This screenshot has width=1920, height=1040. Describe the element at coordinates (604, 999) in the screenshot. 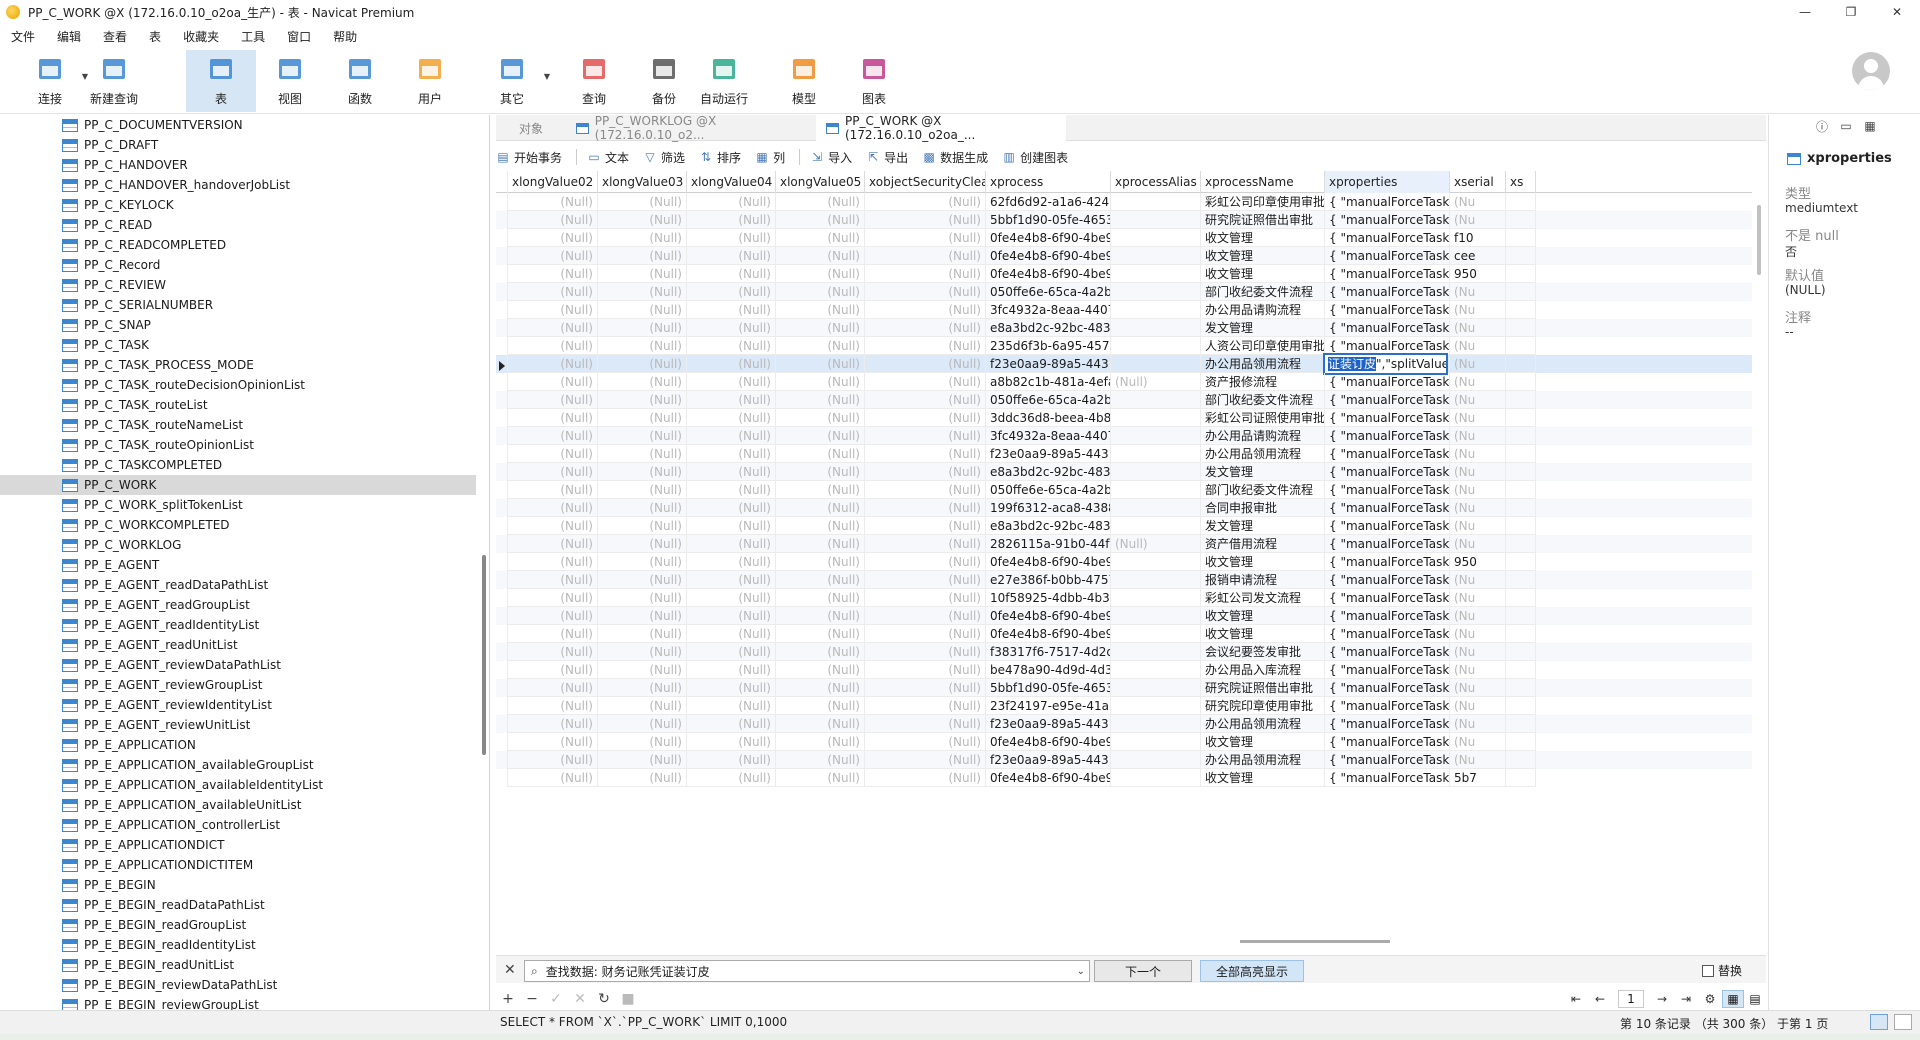

I see `refresh-icon: ↻` at that location.